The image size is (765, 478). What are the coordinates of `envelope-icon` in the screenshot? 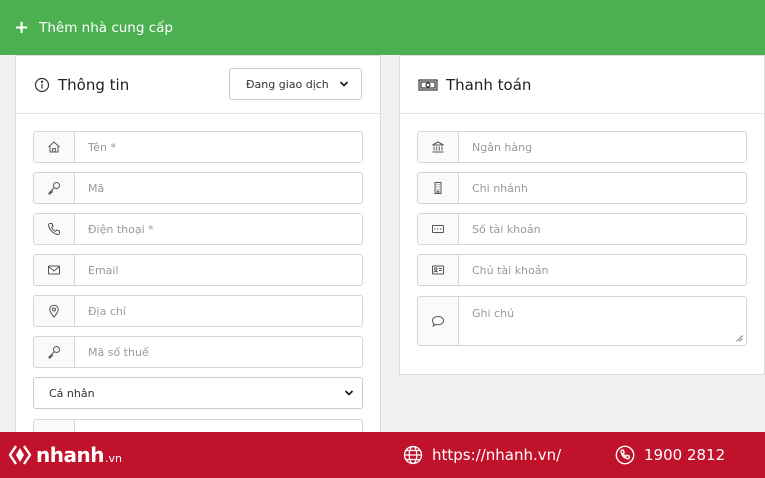 It's located at (54, 270).